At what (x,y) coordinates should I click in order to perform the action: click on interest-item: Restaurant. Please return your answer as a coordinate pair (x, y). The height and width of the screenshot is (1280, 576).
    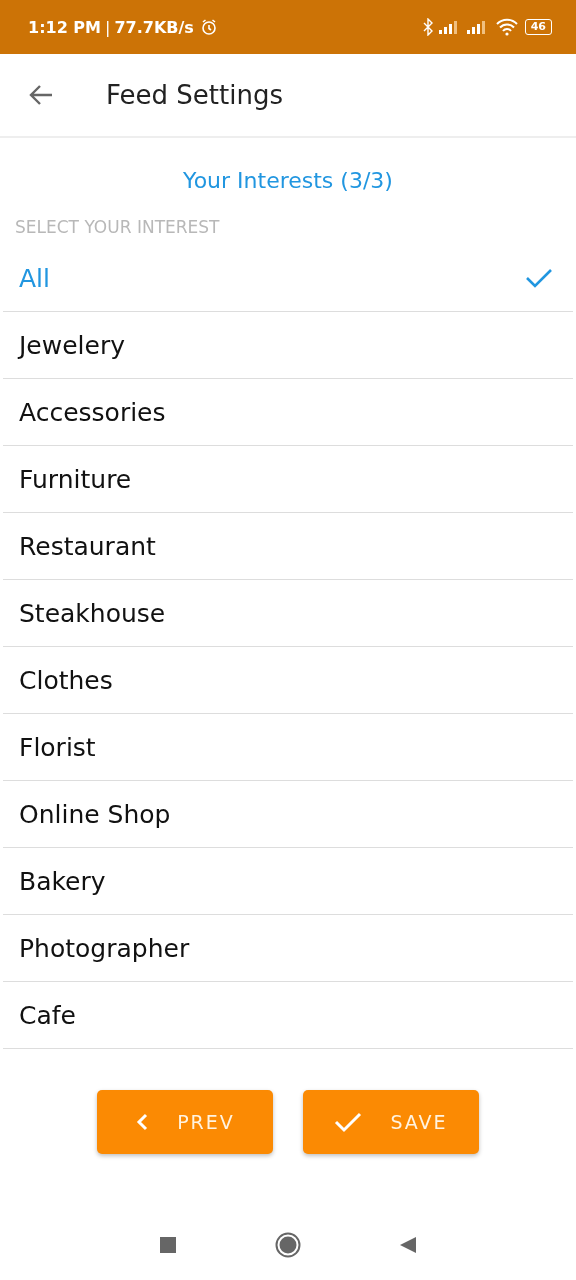
    Looking at the image, I should click on (288, 546).